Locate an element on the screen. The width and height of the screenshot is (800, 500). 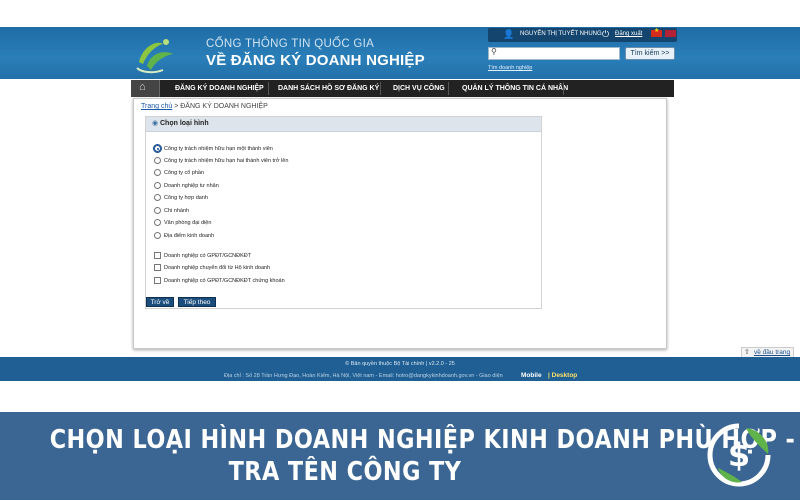
nav-item-registration-list: DANH SÁCH HỒ SƠ ĐĂNG KÝ is located at coordinates (328, 88).